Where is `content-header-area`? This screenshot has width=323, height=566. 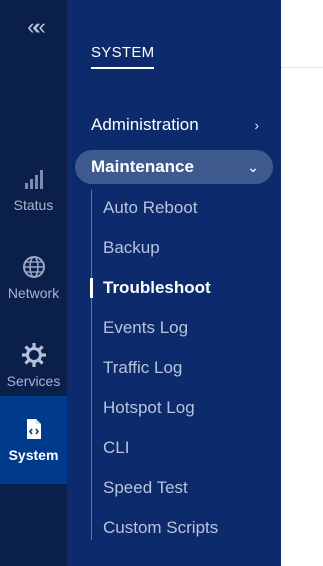 content-header-area is located at coordinates (302, 34).